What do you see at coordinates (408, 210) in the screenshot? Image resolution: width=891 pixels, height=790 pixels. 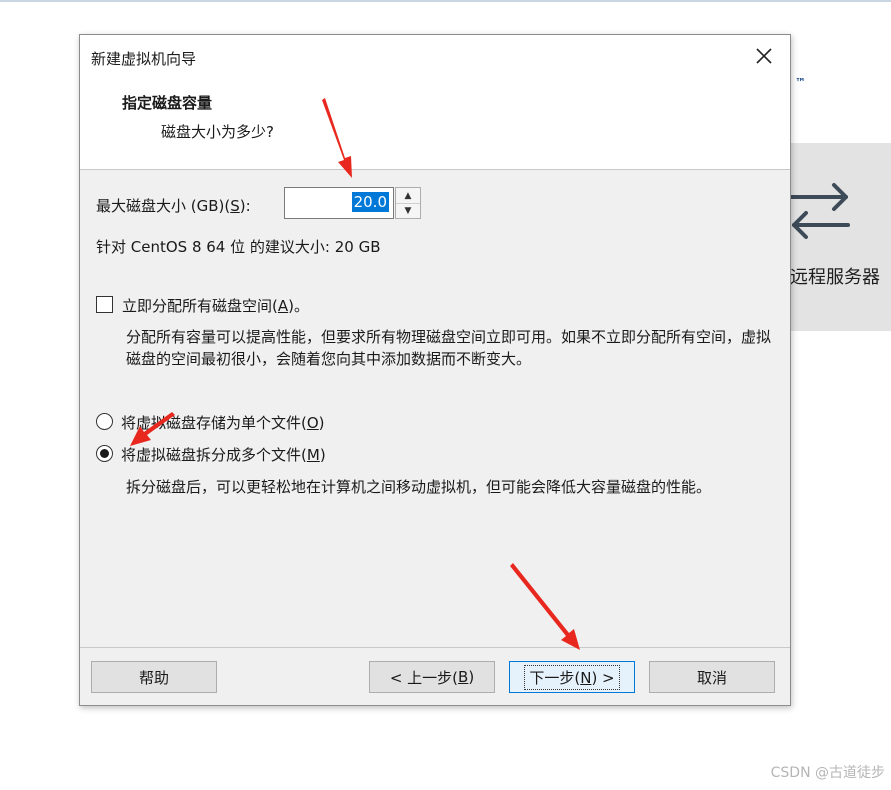 I see `spin-down-icon: ▼` at bounding box center [408, 210].